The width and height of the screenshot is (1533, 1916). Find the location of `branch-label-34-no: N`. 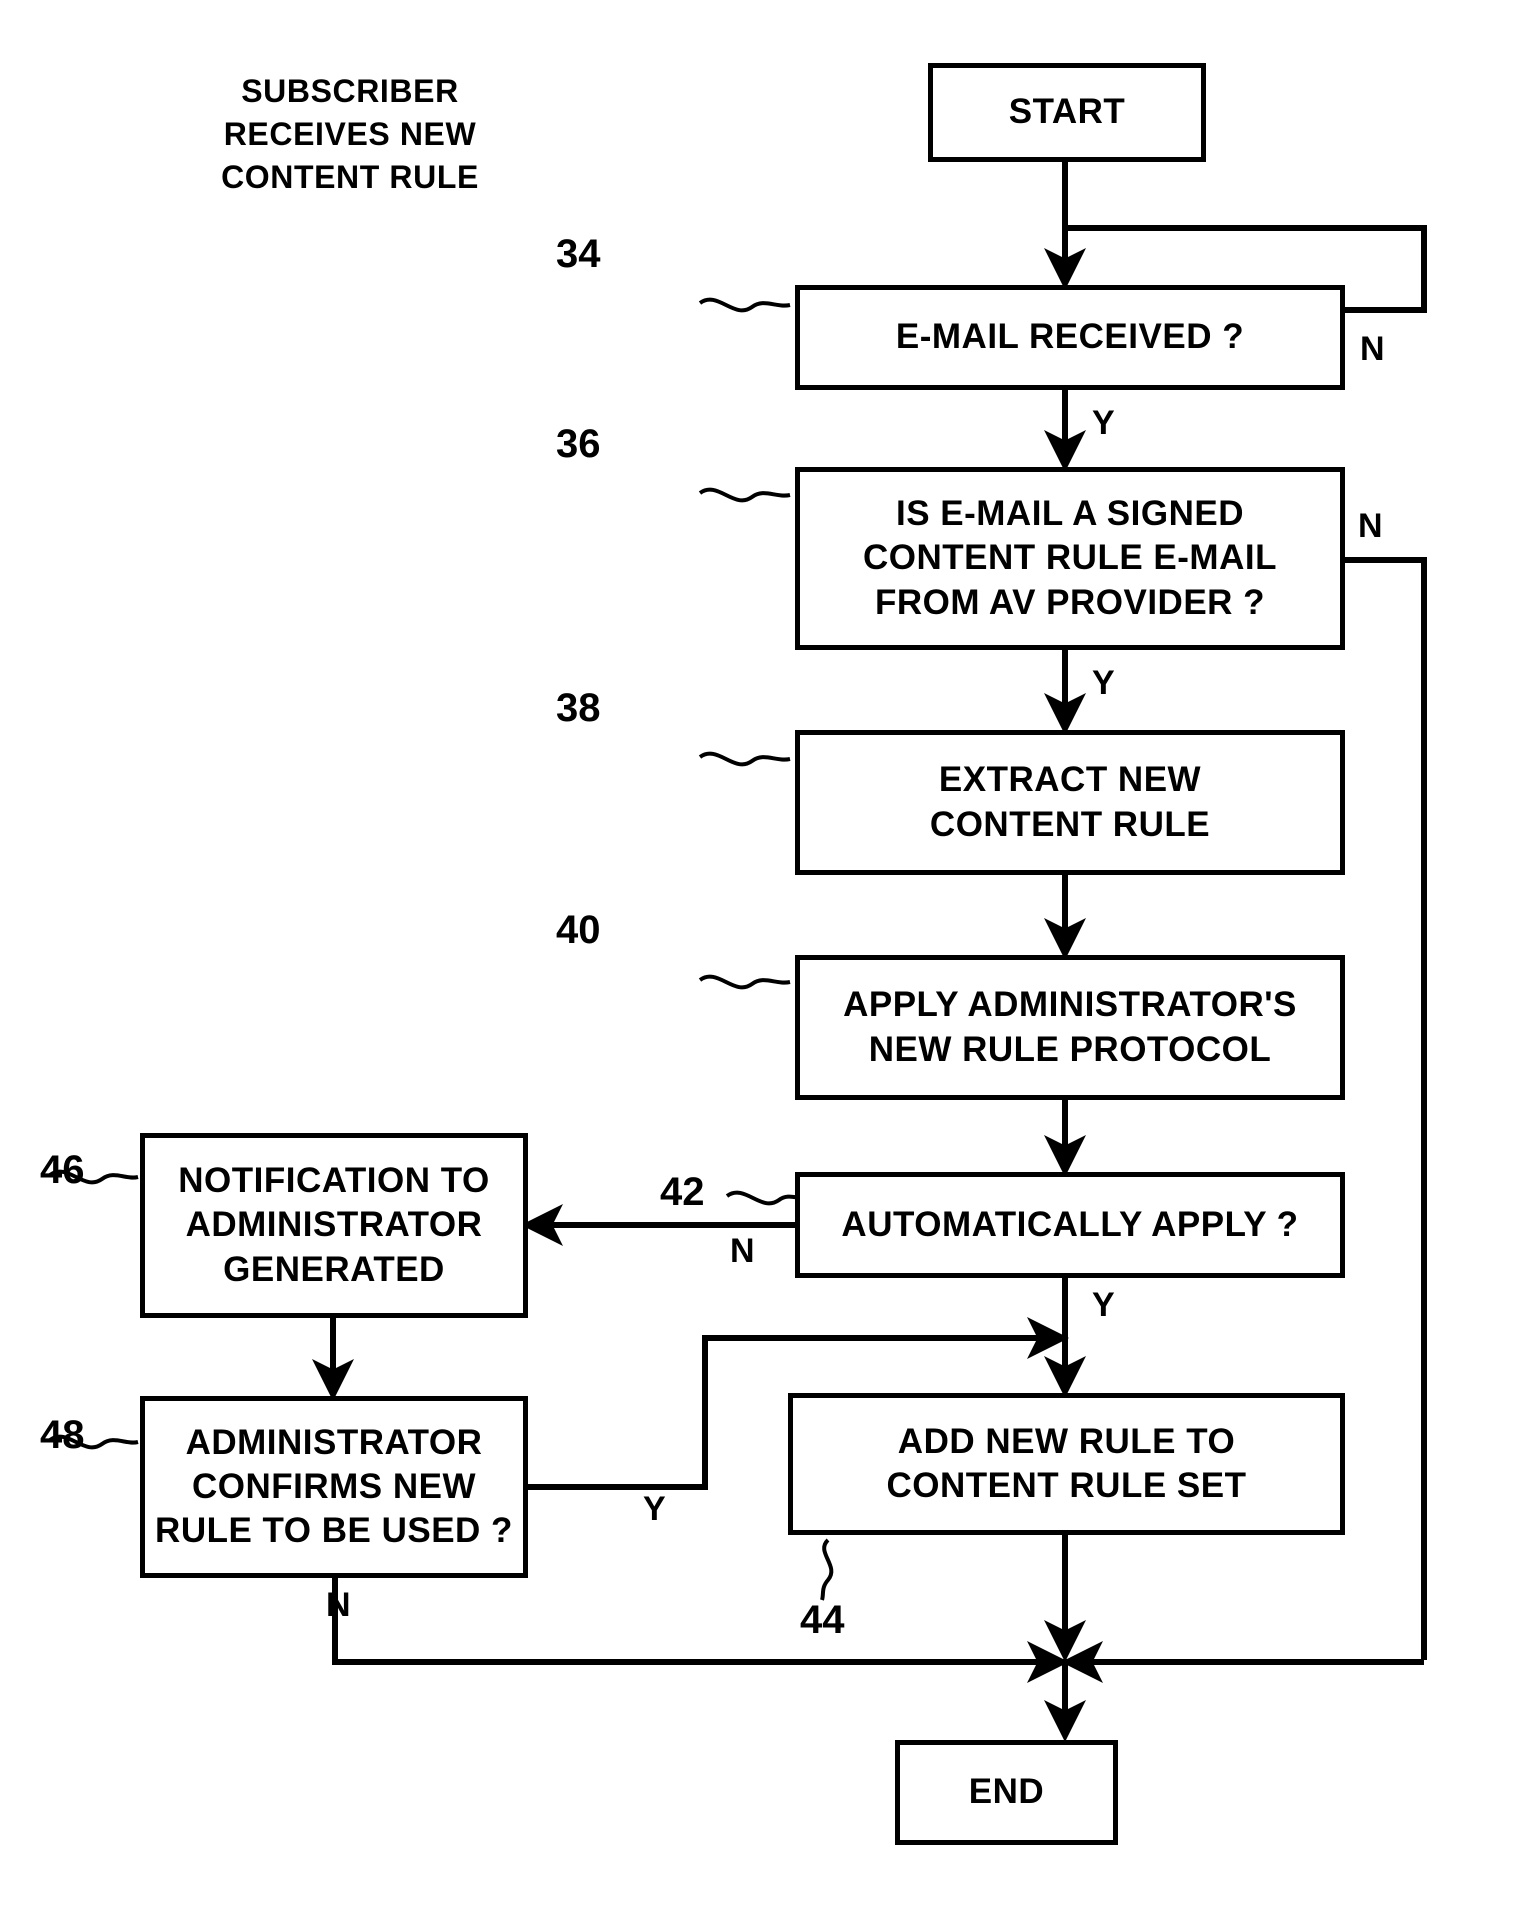

branch-label-34-no: N is located at coordinates (1372, 349).